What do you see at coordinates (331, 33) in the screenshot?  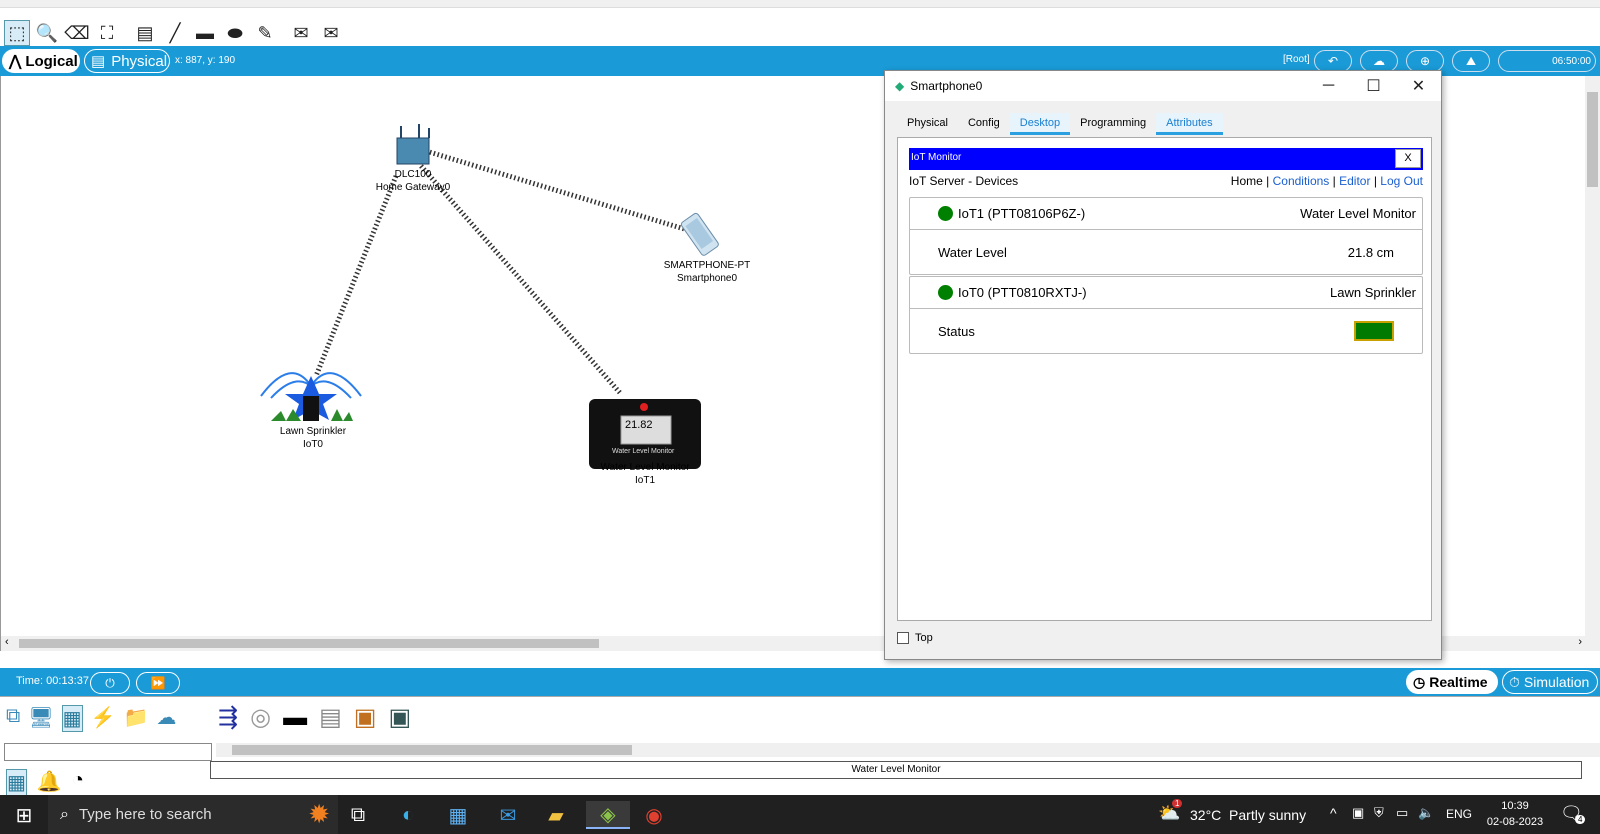 I see `pdu-complex-icon: ✉` at bounding box center [331, 33].